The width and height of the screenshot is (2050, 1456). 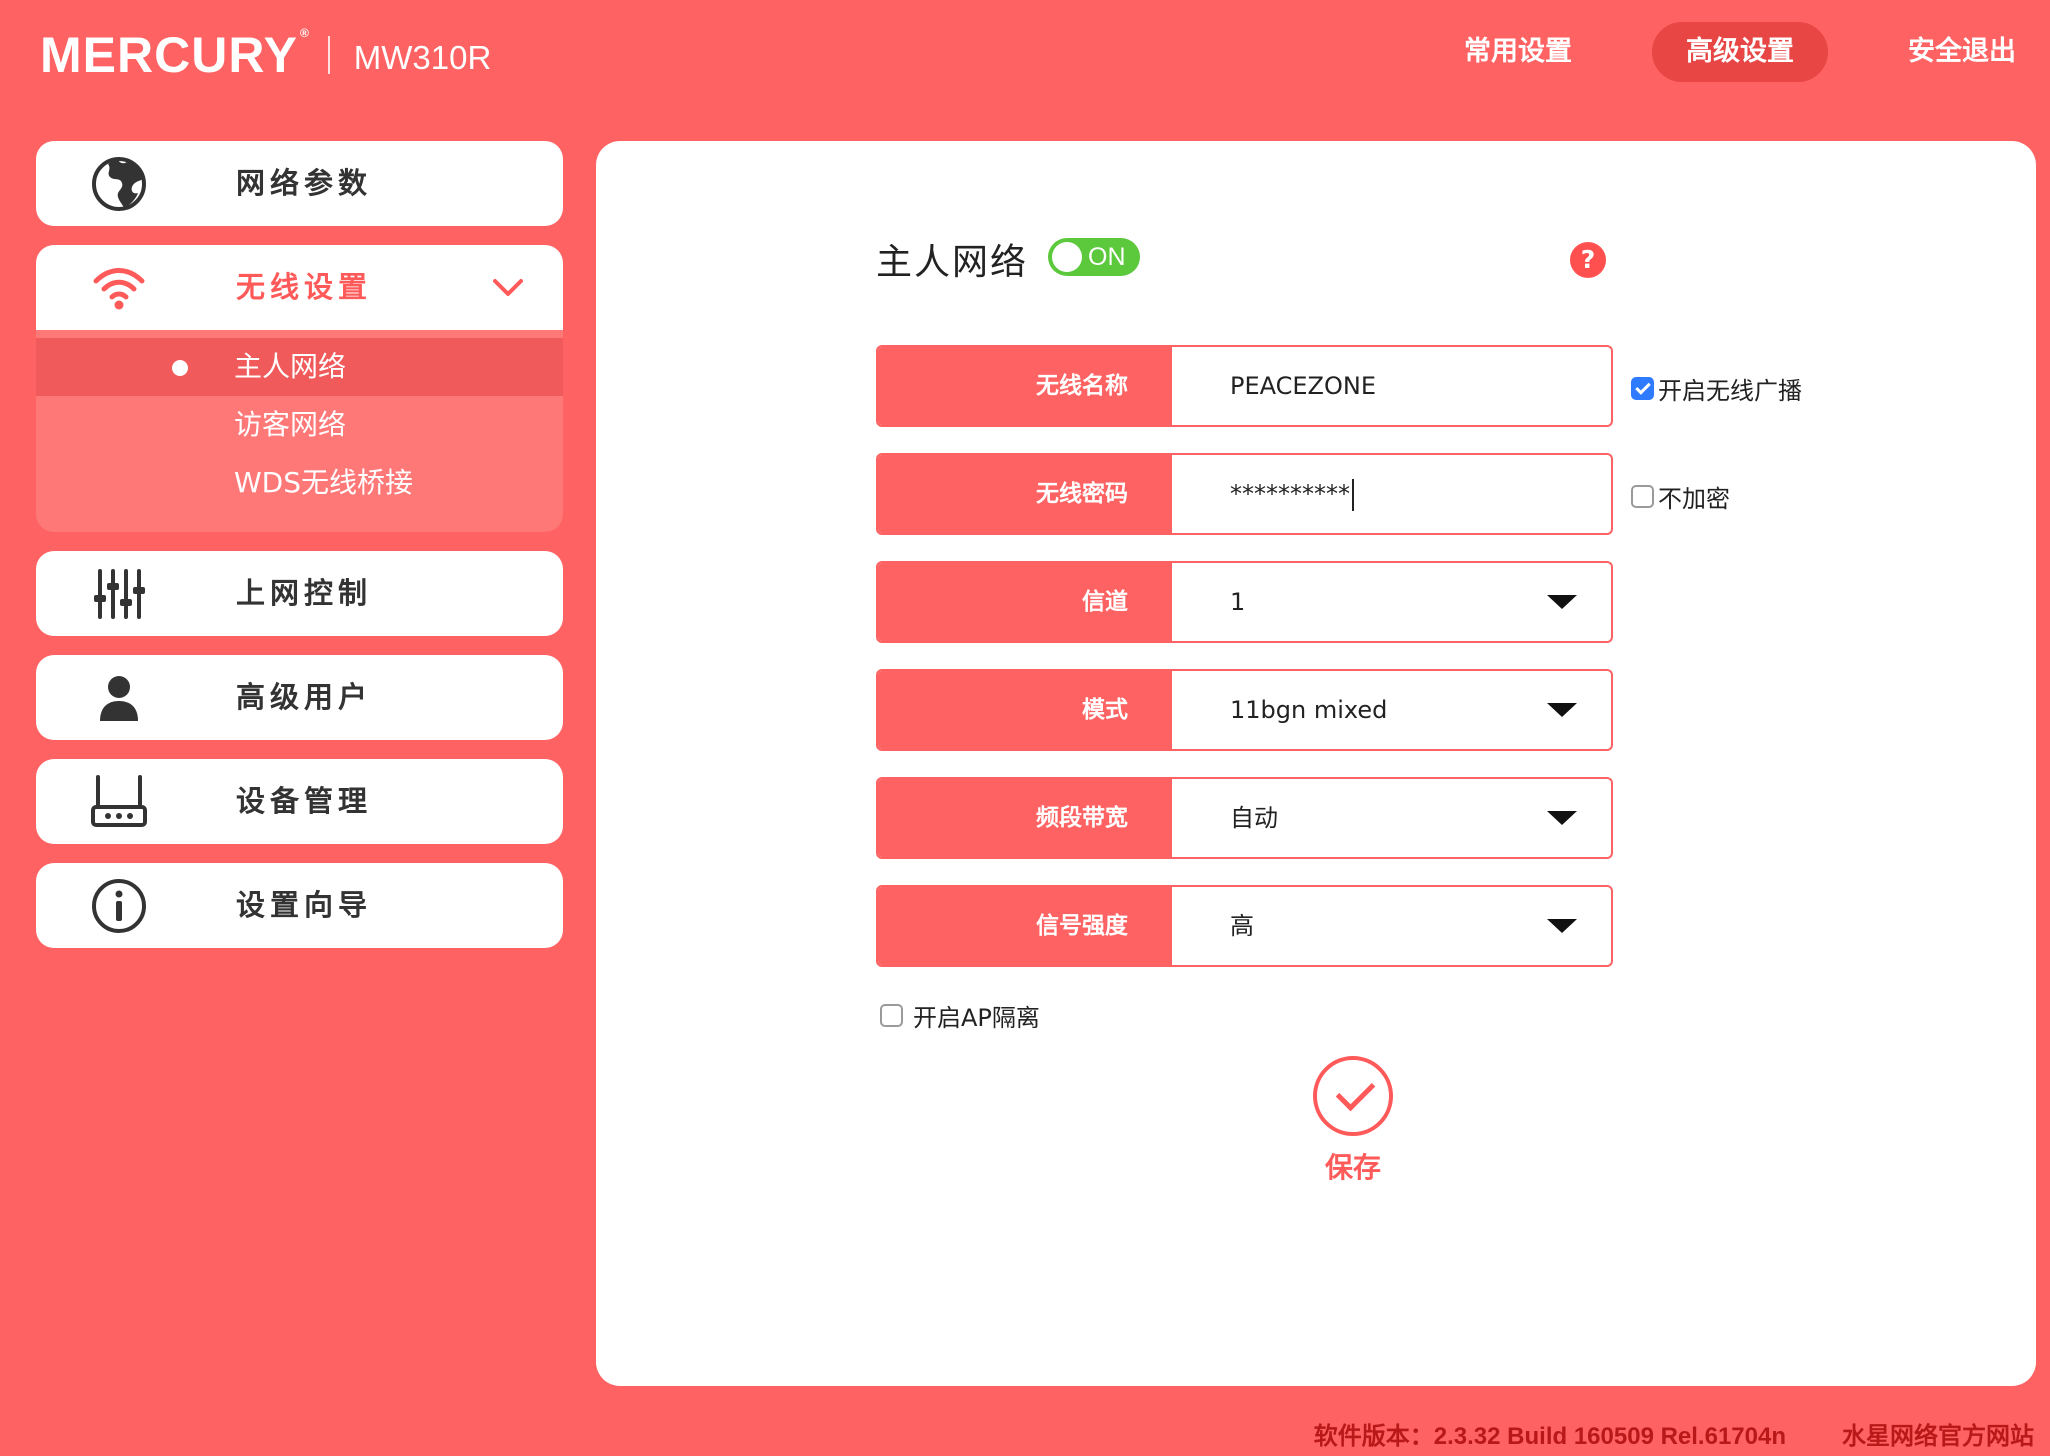 What do you see at coordinates (422, 57) in the screenshot?
I see `model-name: MW310R` at bounding box center [422, 57].